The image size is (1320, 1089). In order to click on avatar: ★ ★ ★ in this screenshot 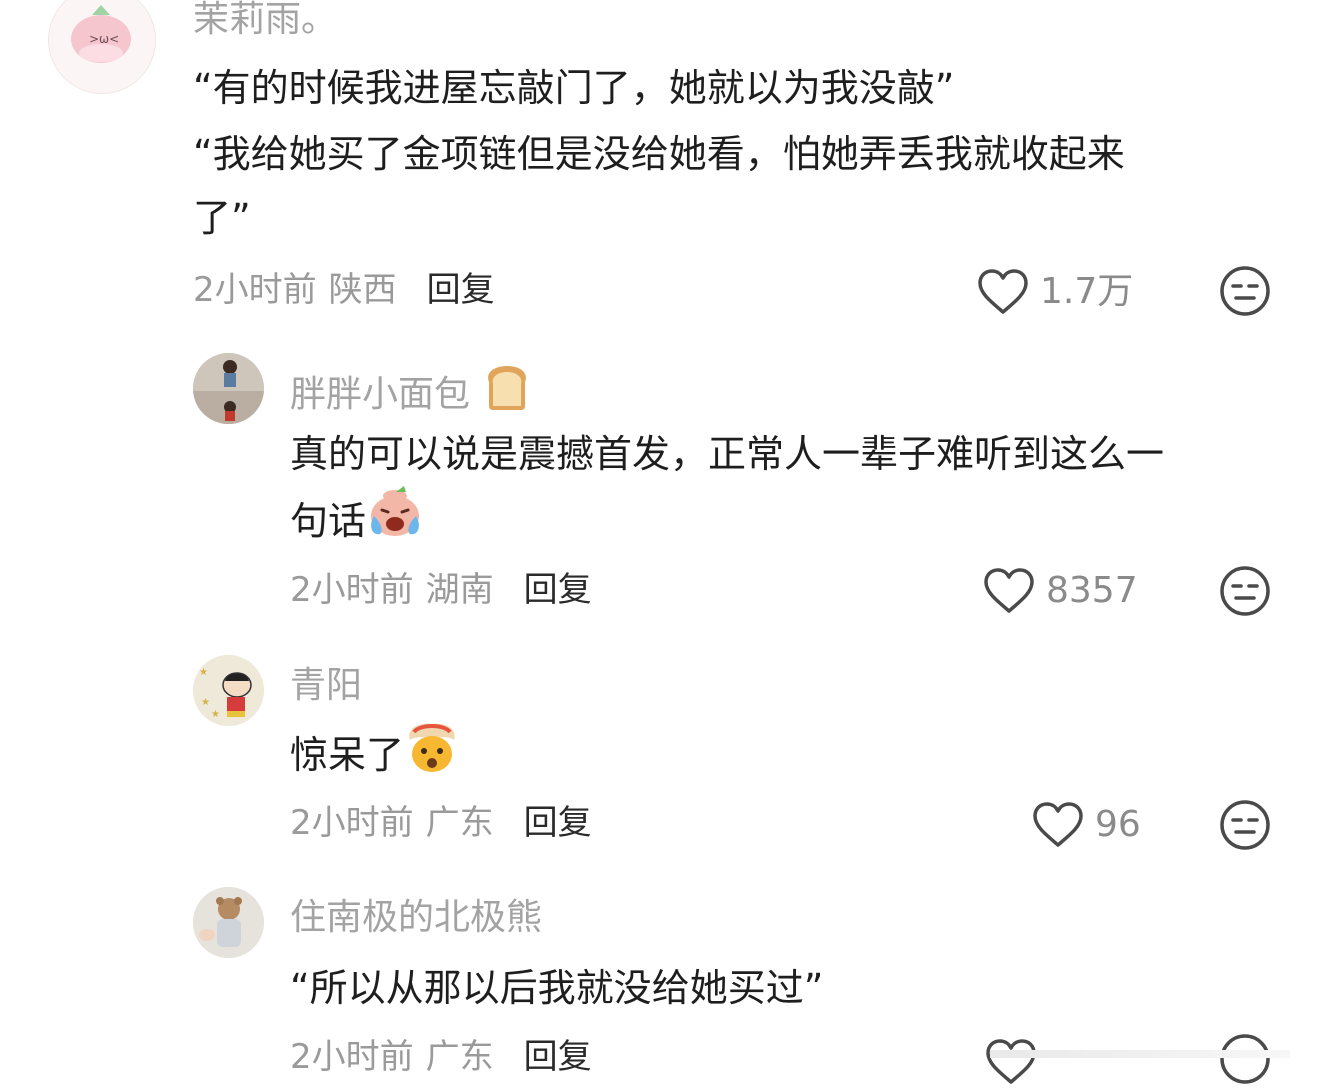, I will do `click(228, 690)`.